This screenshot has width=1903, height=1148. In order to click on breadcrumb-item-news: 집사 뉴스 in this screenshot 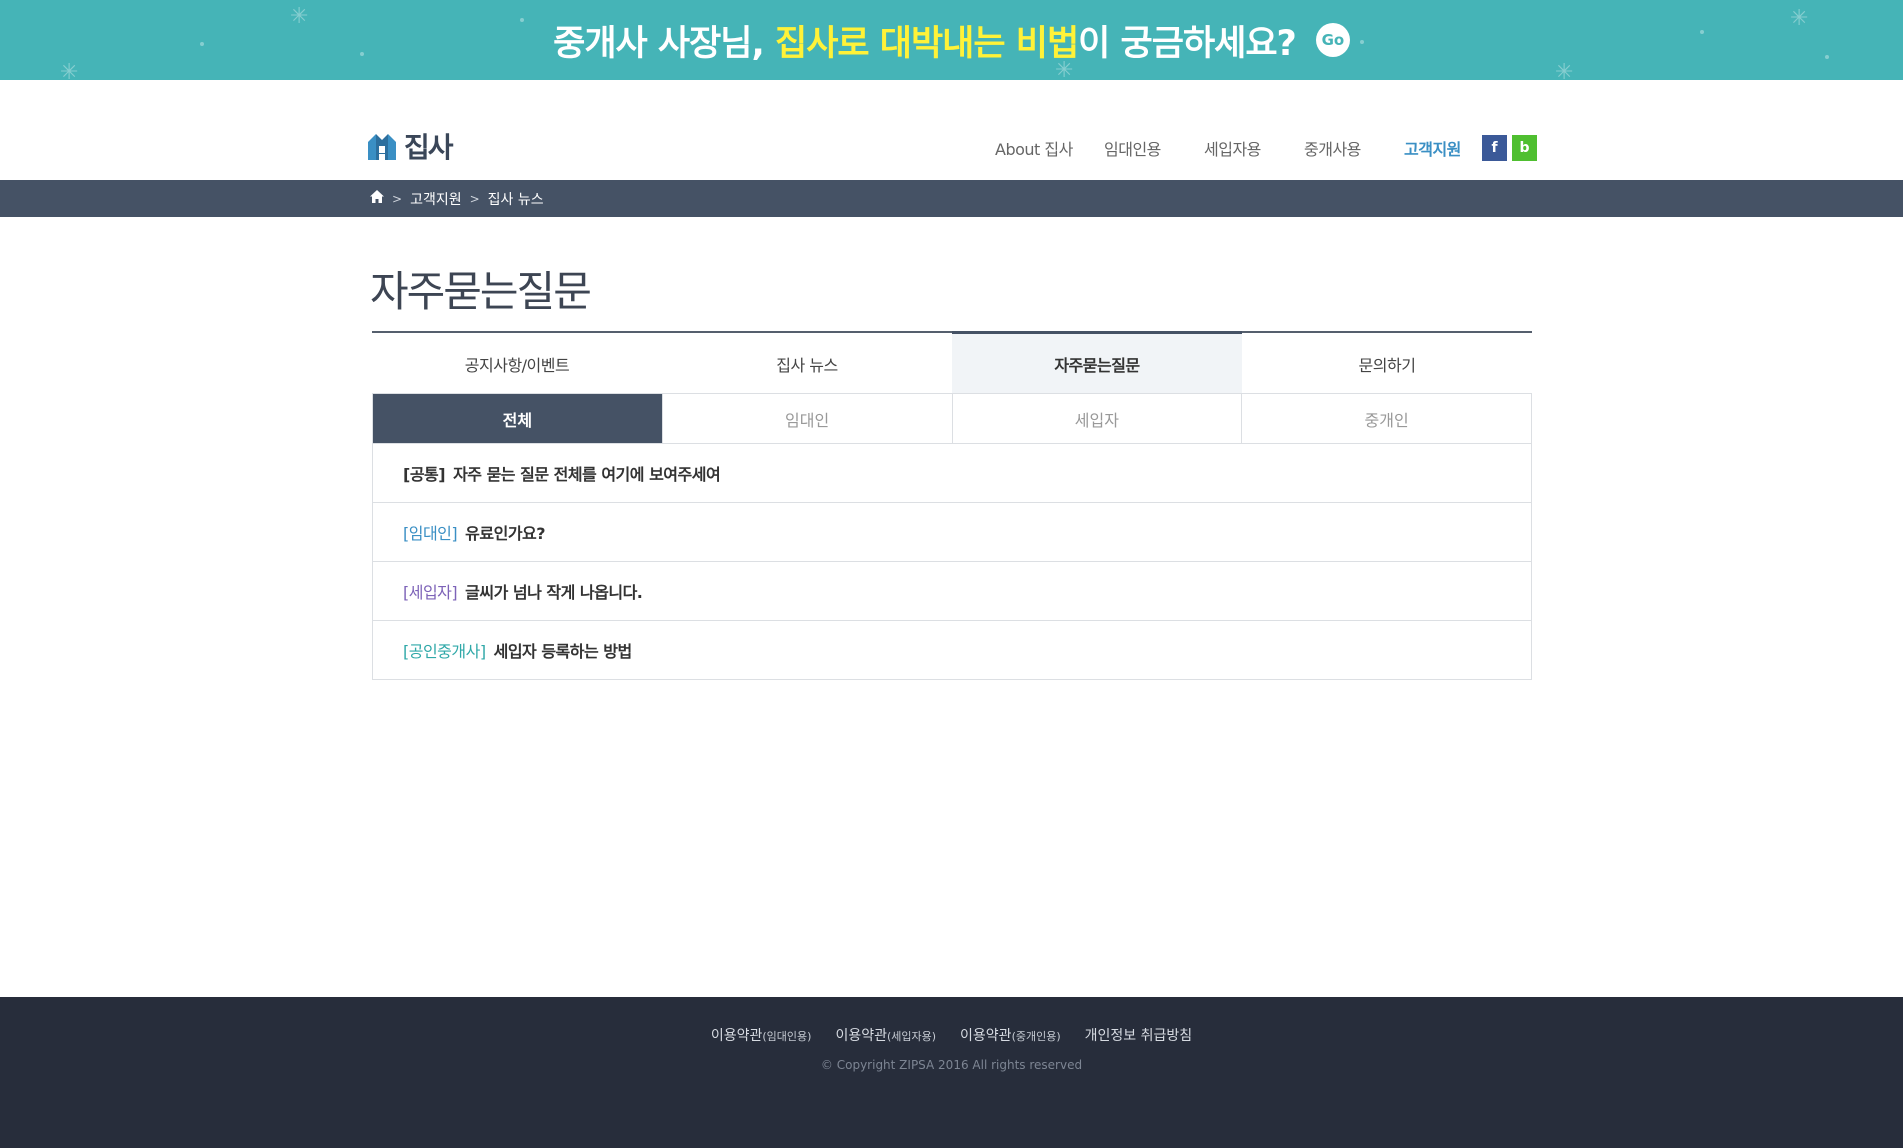, I will do `click(516, 199)`.